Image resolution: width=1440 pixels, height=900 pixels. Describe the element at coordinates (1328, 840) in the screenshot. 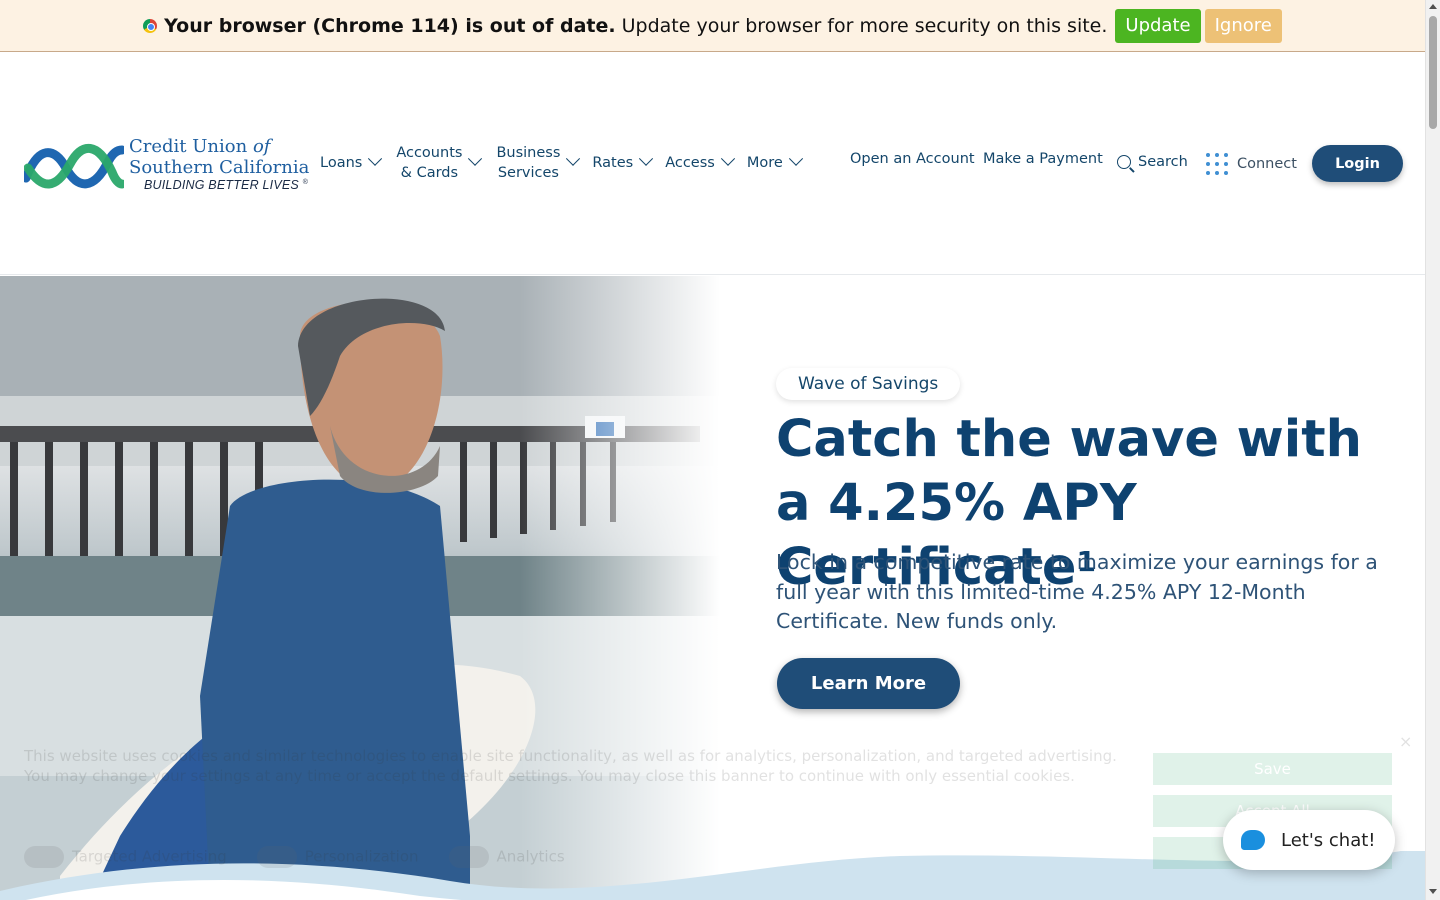

I see `chat-label: Let's chat!` at that location.